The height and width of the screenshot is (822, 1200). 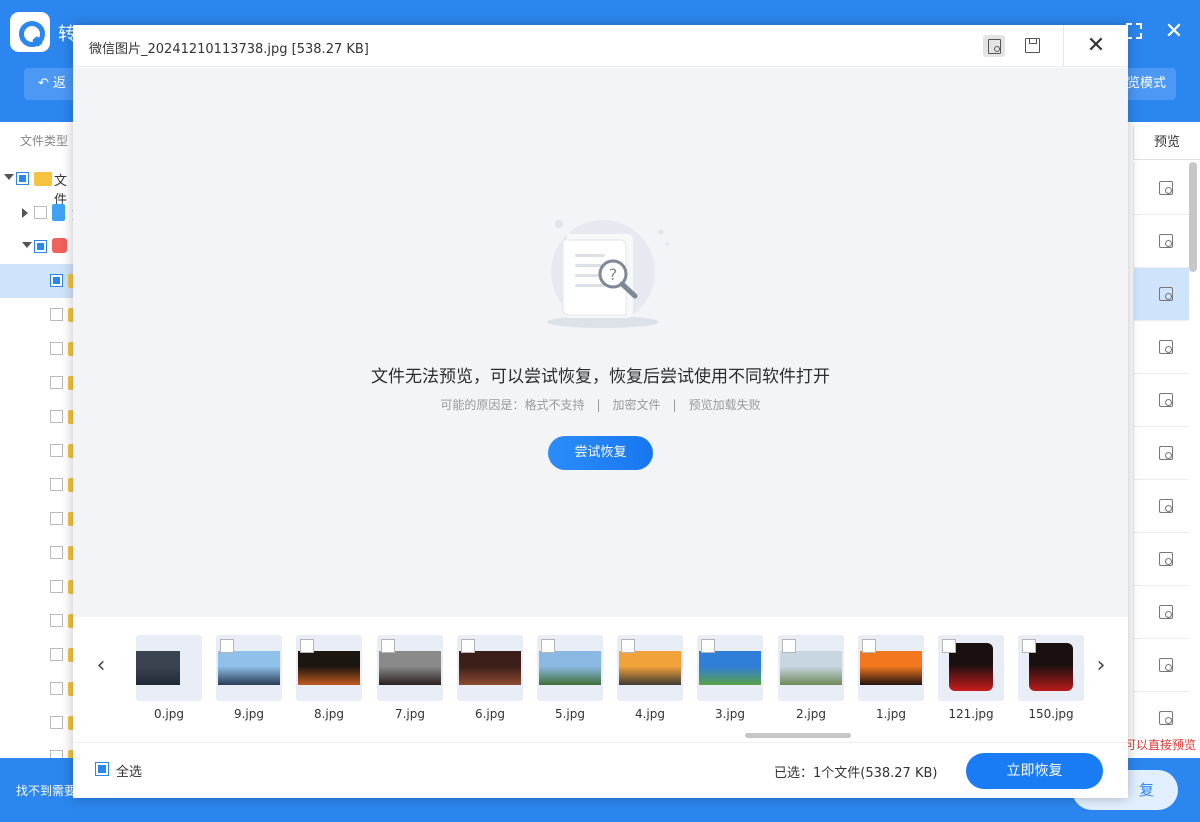 What do you see at coordinates (102, 769) in the screenshot?
I see `select-all-checkbox` at bounding box center [102, 769].